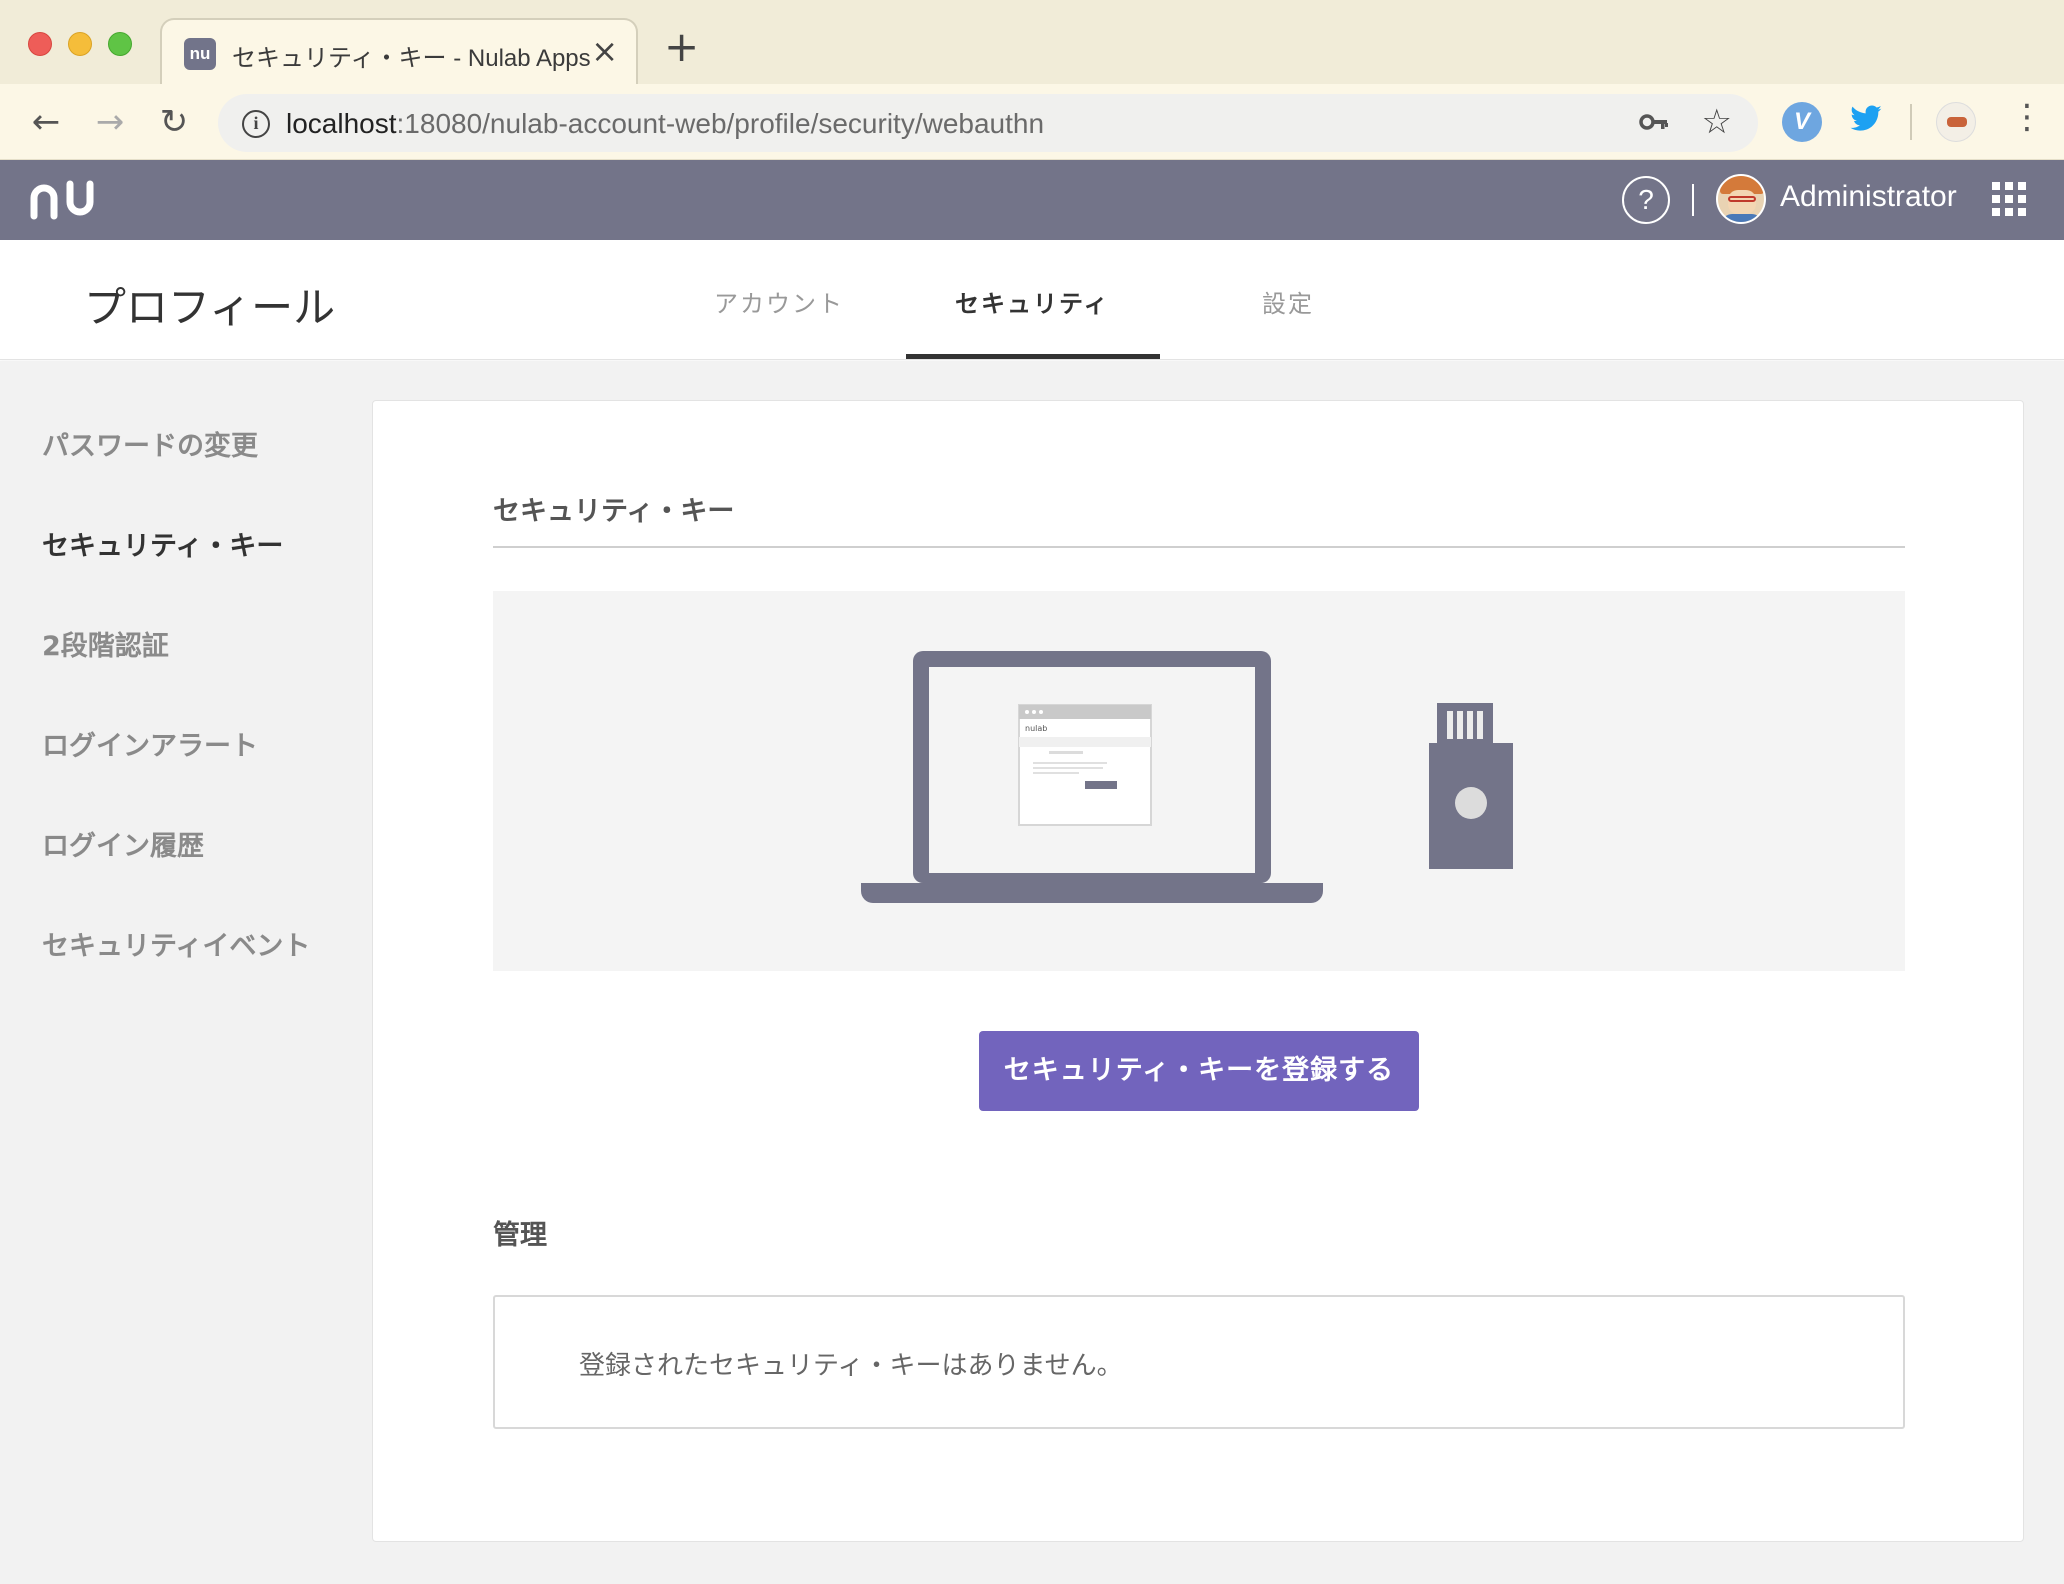  Describe the element at coordinates (1741, 199) in the screenshot. I see `user-avatar` at that location.